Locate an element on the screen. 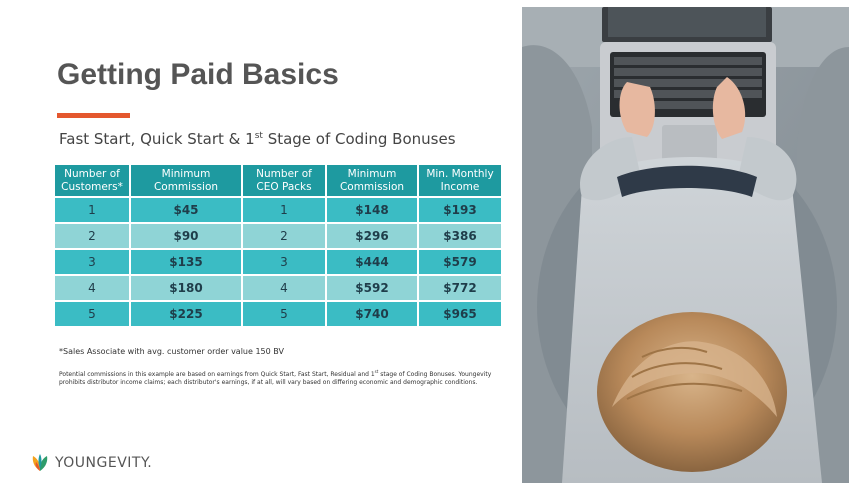  table-cell: $740 is located at coordinates (372, 314).